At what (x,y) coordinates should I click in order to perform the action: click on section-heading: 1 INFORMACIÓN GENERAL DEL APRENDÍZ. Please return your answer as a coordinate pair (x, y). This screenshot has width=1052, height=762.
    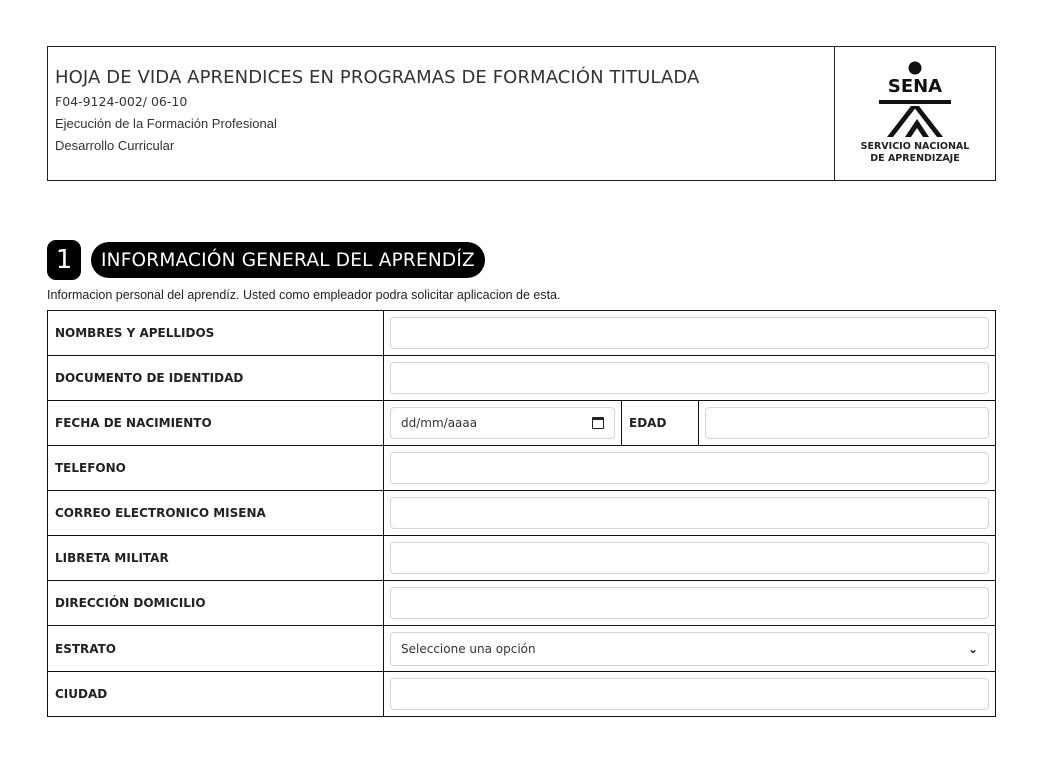
    Looking at the image, I should click on (266, 260).